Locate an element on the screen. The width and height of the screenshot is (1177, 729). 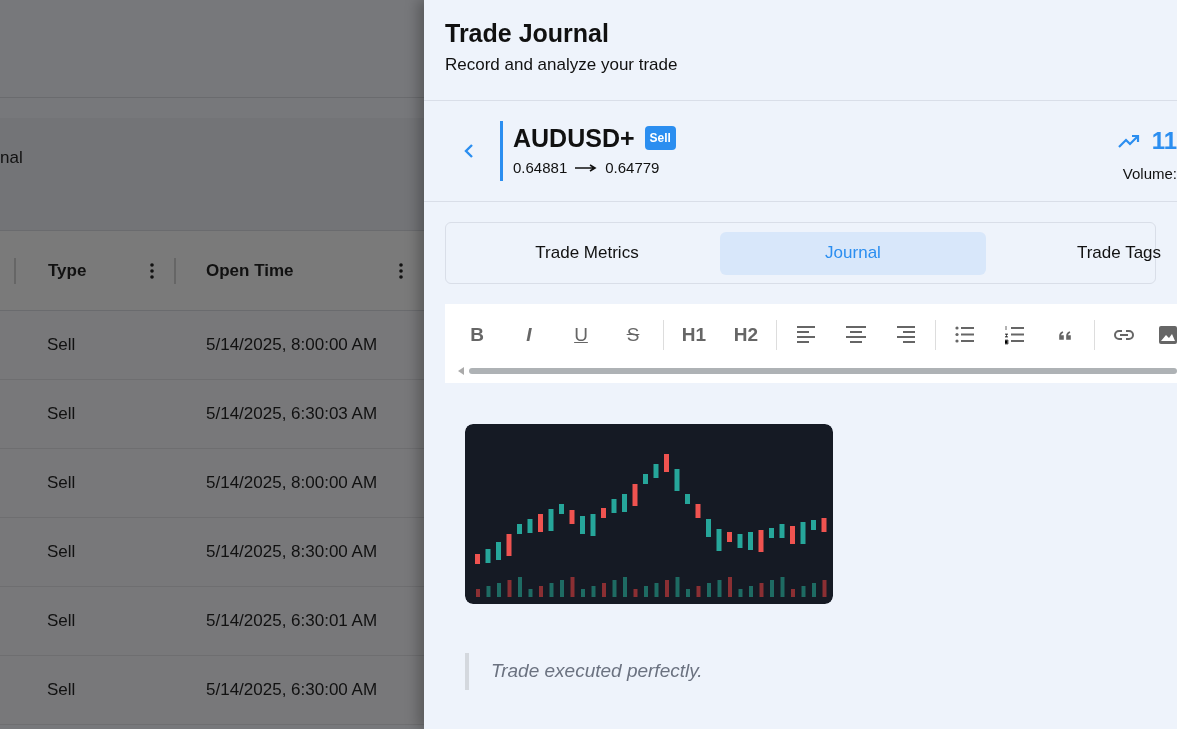
italic-button: I is located at coordinates (529, 335).